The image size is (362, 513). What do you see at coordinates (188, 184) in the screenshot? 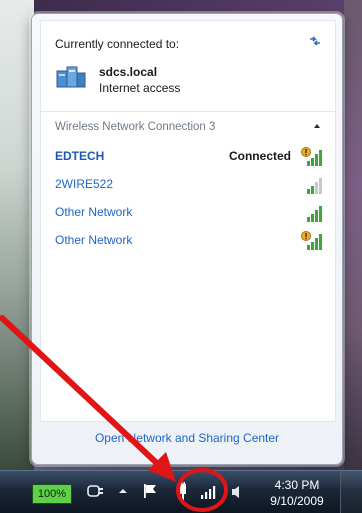
I see `network-row-2wire522: 2WIRE522` at bounding box center [188, 184].